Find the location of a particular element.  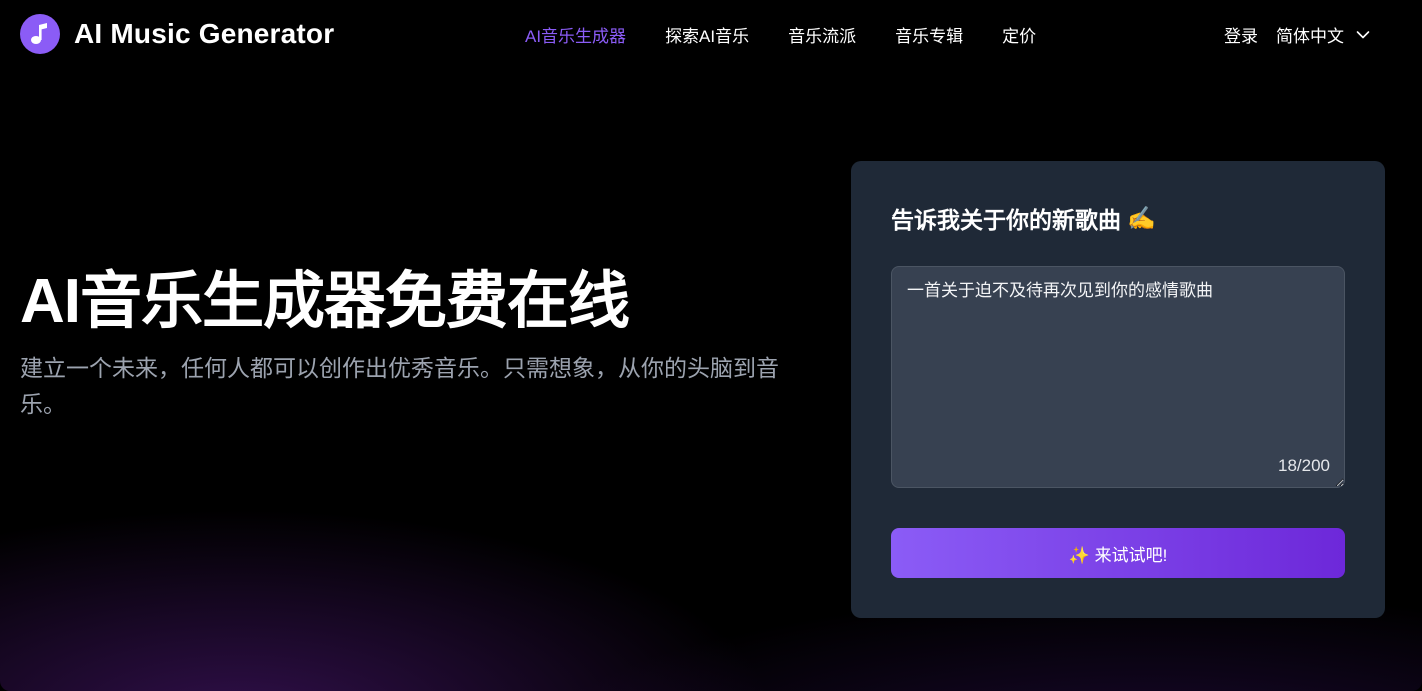

header-actions: 登录 简体中文 is located at coordinates (1297, 34).